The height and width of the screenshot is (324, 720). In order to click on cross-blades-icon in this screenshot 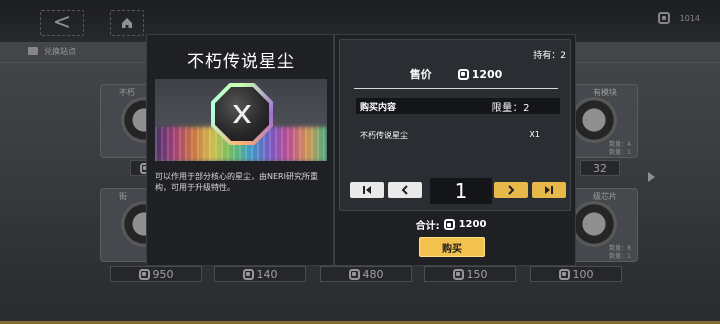, I will do `click(242, 114)`.